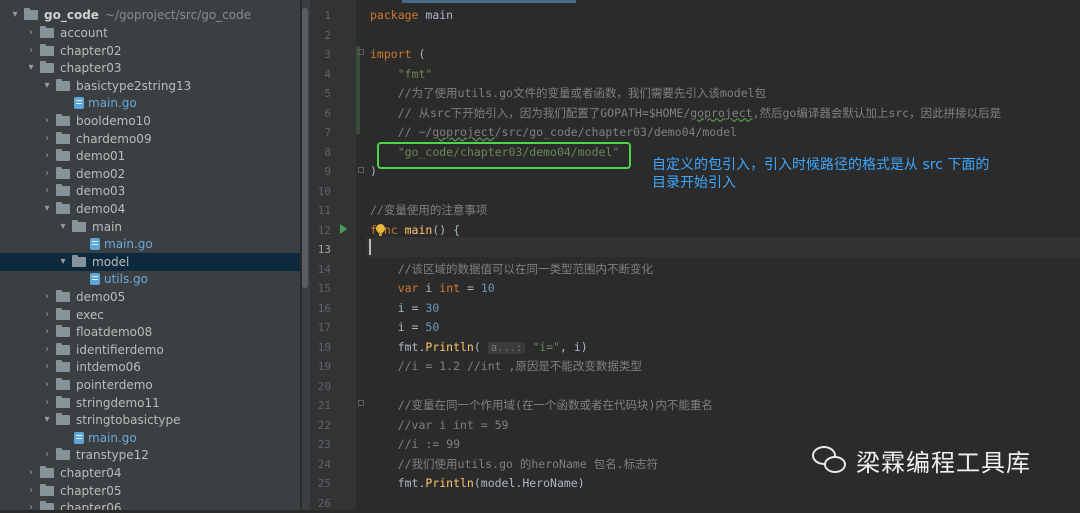 The image size is (1080, 513). What do you see at coordinates (404, 309) in the screenshot?
I see `code-line: i = 30` at bounding box center [404, 309].